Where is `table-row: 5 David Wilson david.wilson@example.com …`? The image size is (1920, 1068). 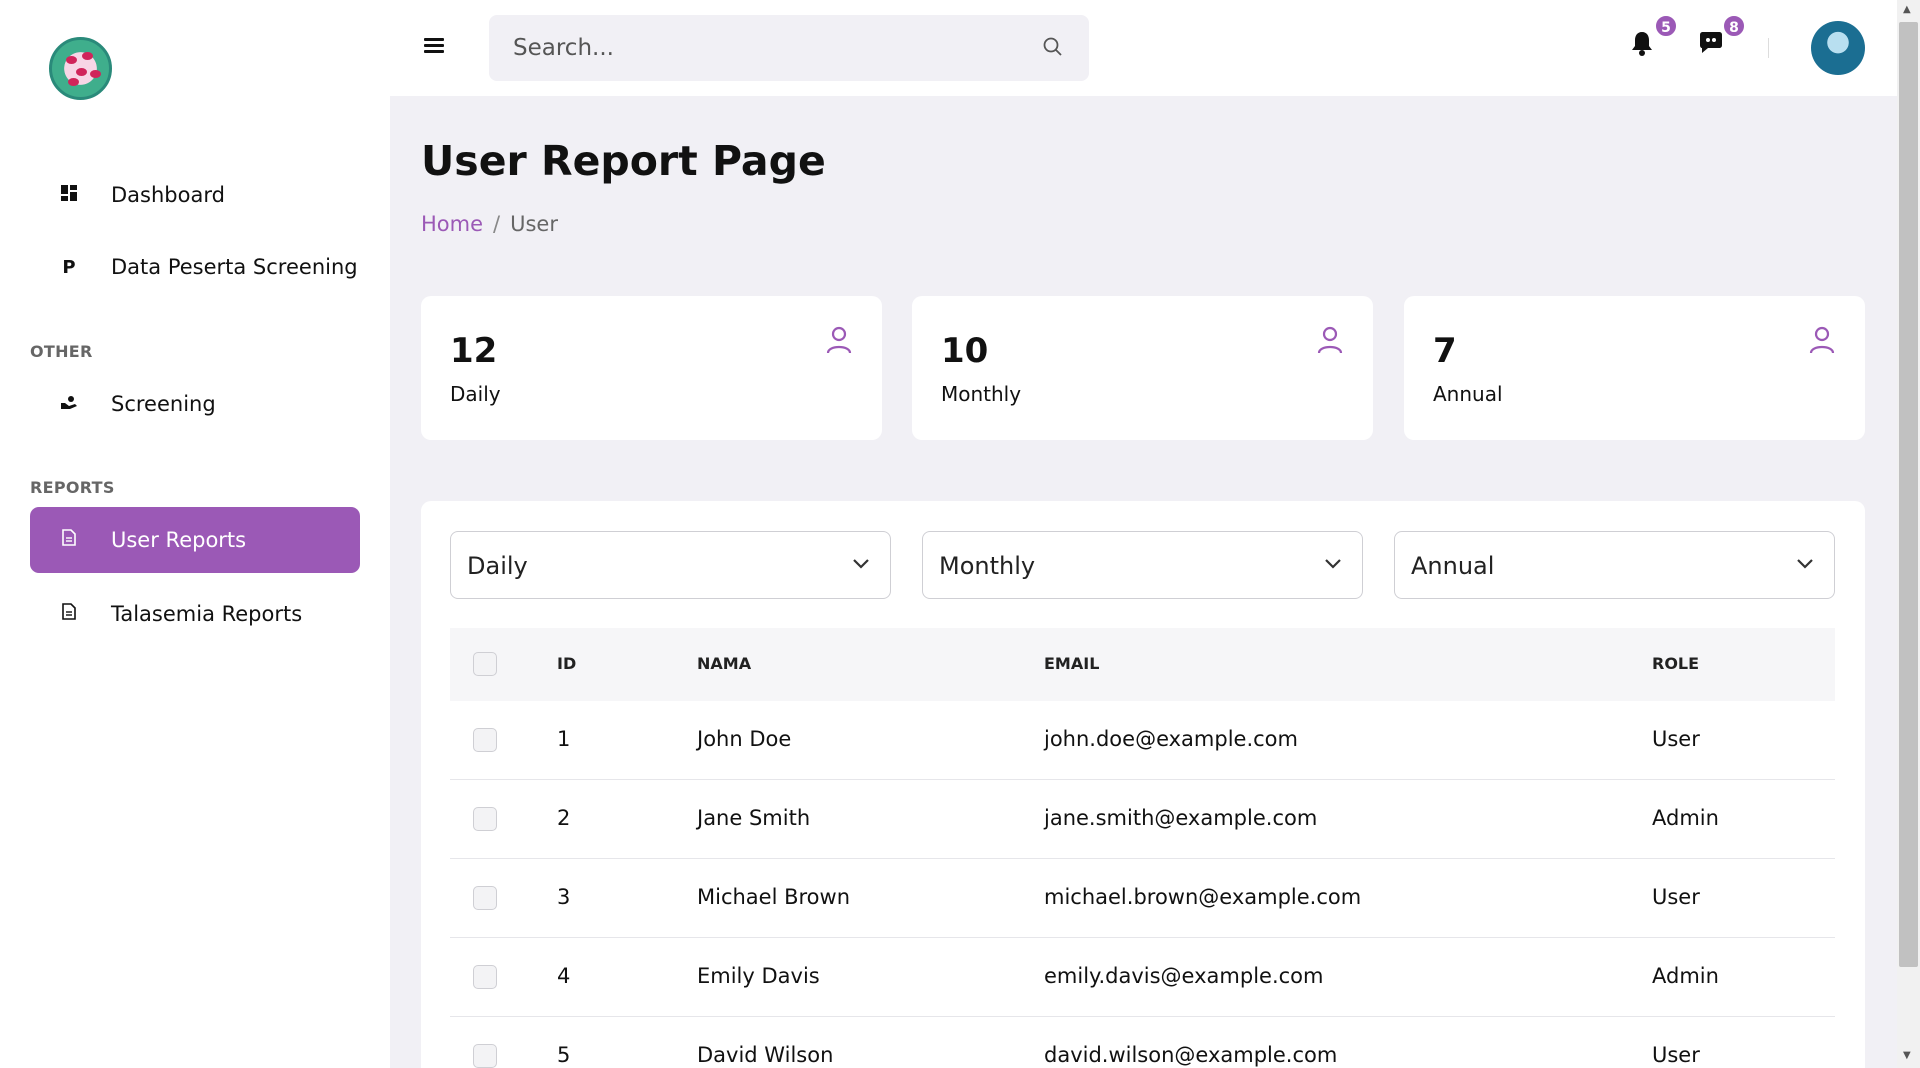 table-row: 5 David Wilson david.wilson@example.com … is located at coordinates (1142, 1042).